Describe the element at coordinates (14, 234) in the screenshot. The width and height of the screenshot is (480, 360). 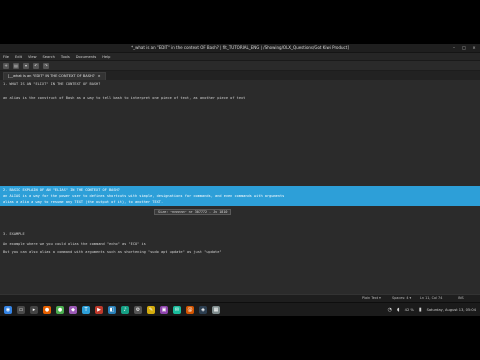
I see `editor-line: 3. EXAMPLE` at that location.